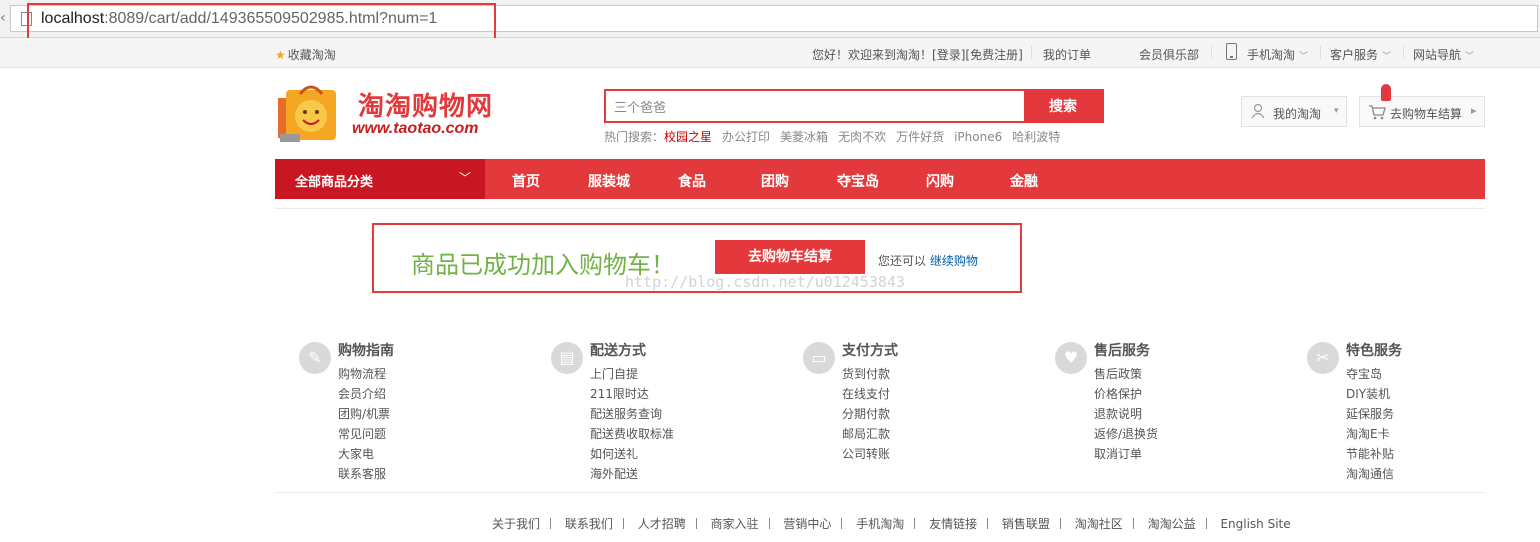 This screenshot has width=1540, height=542. I want to click on footer-link: 分期付款, so click(866, 414).